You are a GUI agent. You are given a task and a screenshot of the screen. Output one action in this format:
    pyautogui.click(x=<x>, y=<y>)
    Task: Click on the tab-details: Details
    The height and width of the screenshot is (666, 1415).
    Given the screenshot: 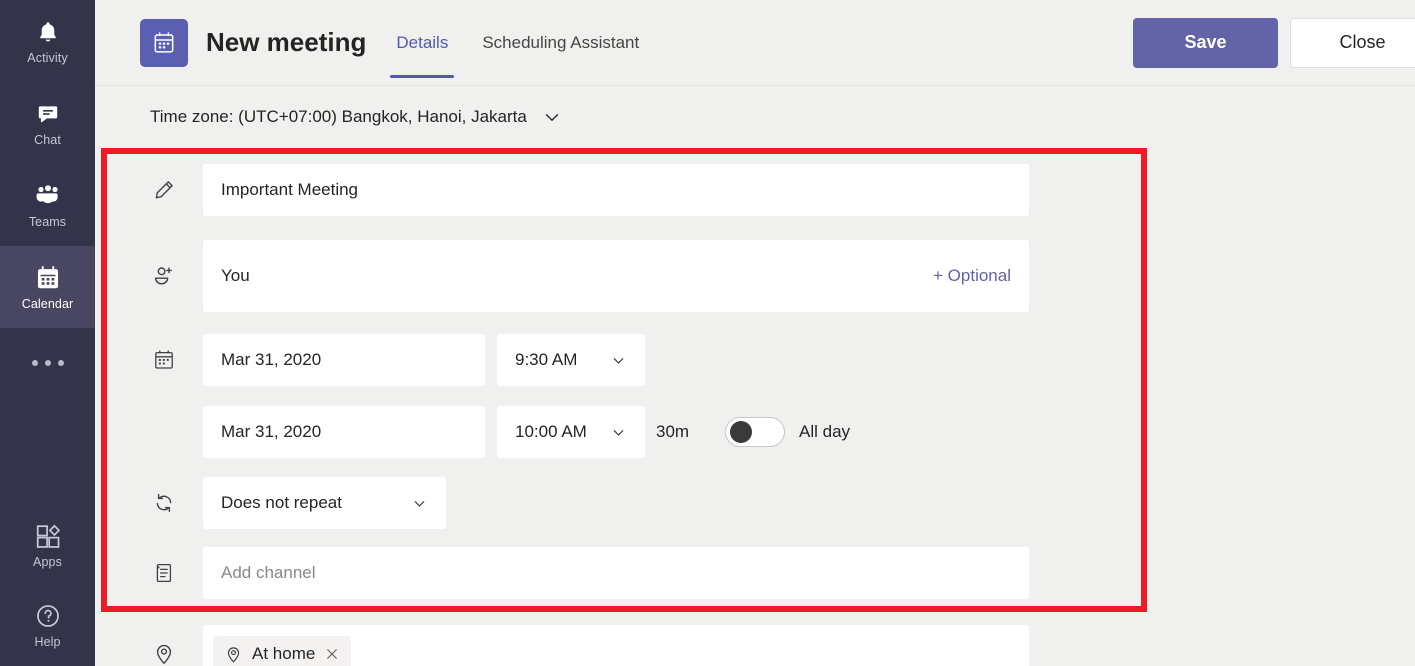 What is the action you would take?
    pyautogui.click(x=422, y=43)
    